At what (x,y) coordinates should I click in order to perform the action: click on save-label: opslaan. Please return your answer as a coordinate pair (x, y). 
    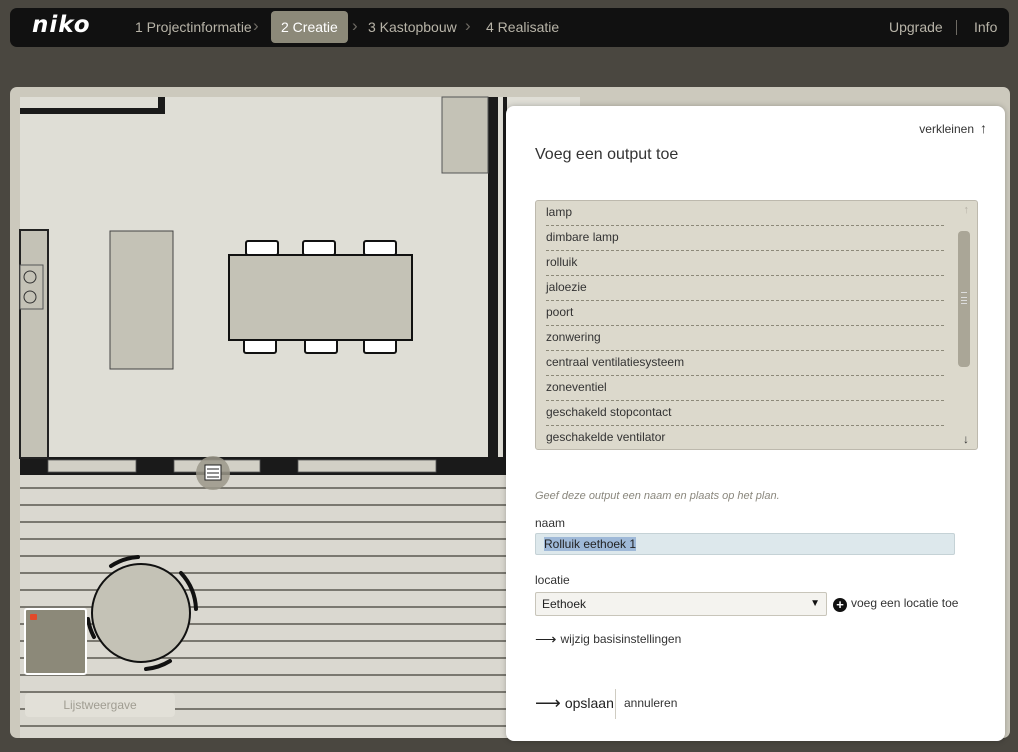
    Looking at the image, I should click on (589, 703).